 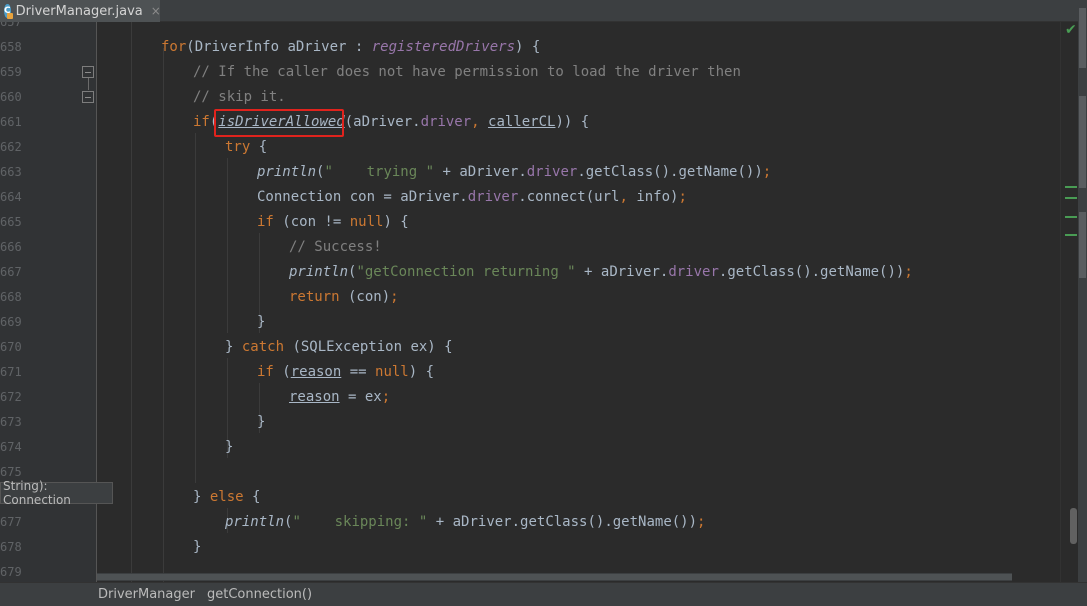 I want to click on fold-end-icon, so click(x=88, y=97).